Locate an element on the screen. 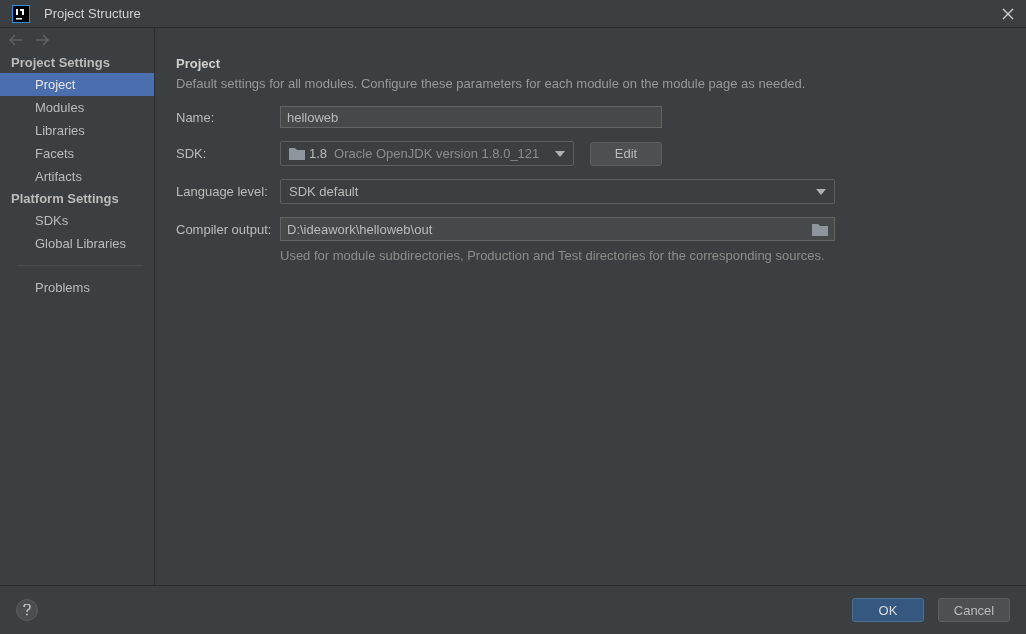 Image resolution: width=1026 pixels, height=634 pixels. app-logo-icon is located at coordinates (21, 13).